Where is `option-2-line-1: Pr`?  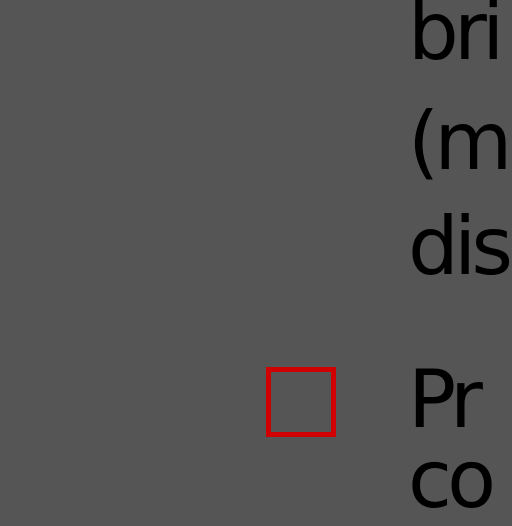
option-2-line-1: Pr is located at coordinates (445, 399).